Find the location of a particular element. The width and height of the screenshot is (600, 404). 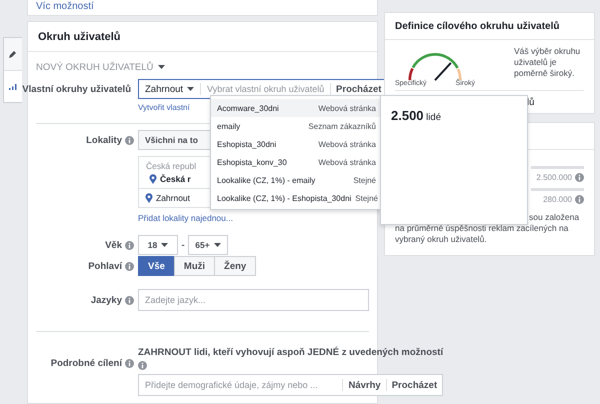

panel-title: Definice cílového okruhu uživatelů is located at coordinates (477, 26).